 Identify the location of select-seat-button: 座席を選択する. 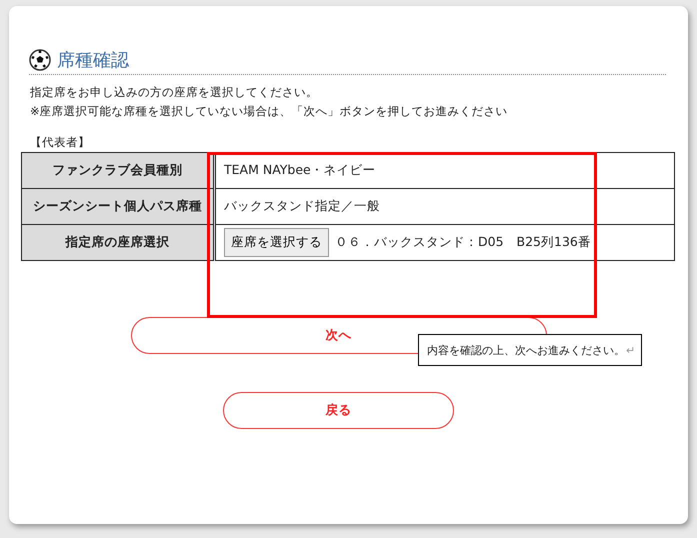
(276, 242).